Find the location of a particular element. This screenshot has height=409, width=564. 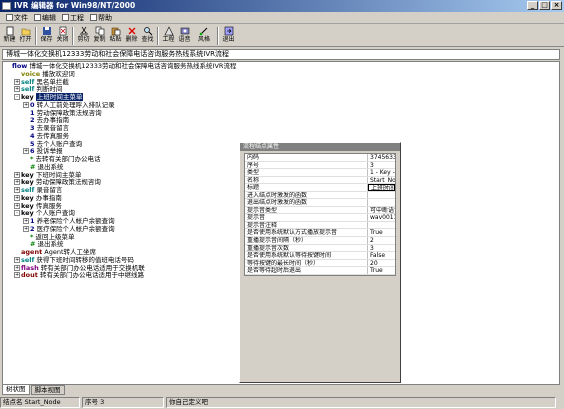

property-row: 重播提示音次数 3 is located at coordinates (320, 248).